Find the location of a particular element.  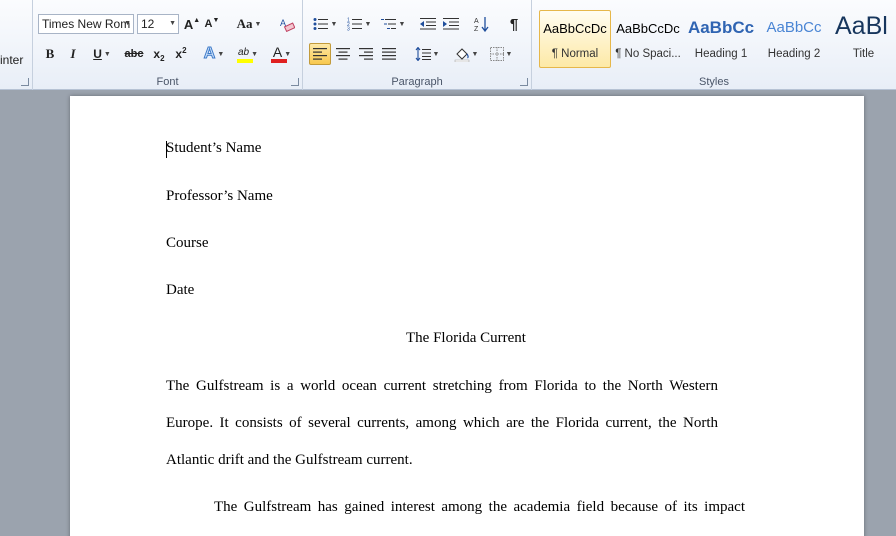

clear-formatting-icon: A is located at coordinates (287, 25).